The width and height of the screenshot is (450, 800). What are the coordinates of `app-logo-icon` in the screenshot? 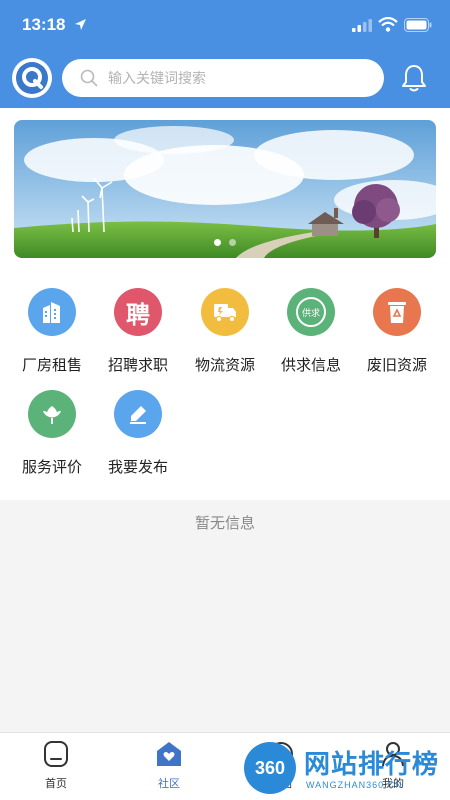 It's located at (32, 78).